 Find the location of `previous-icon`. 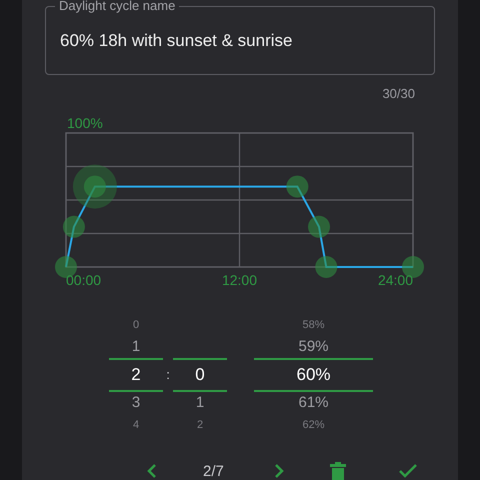

previous-icon is located at coordinates (152, 471).